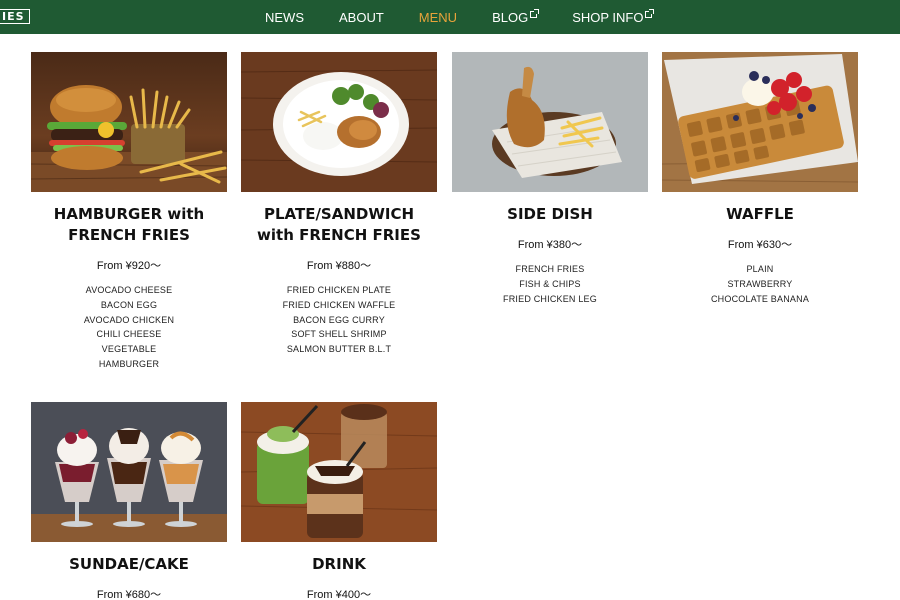  Describe the element at coordinates (339, 122) in the screenshot. I see `plate-photo` at that location.